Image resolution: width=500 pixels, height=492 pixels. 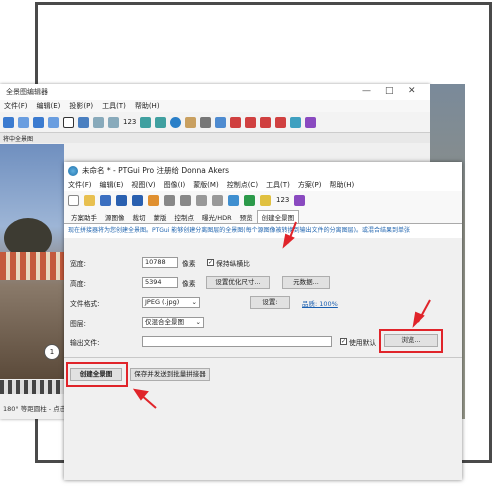 I want to click on browse-arrow-head, so click(x=418, y=319).